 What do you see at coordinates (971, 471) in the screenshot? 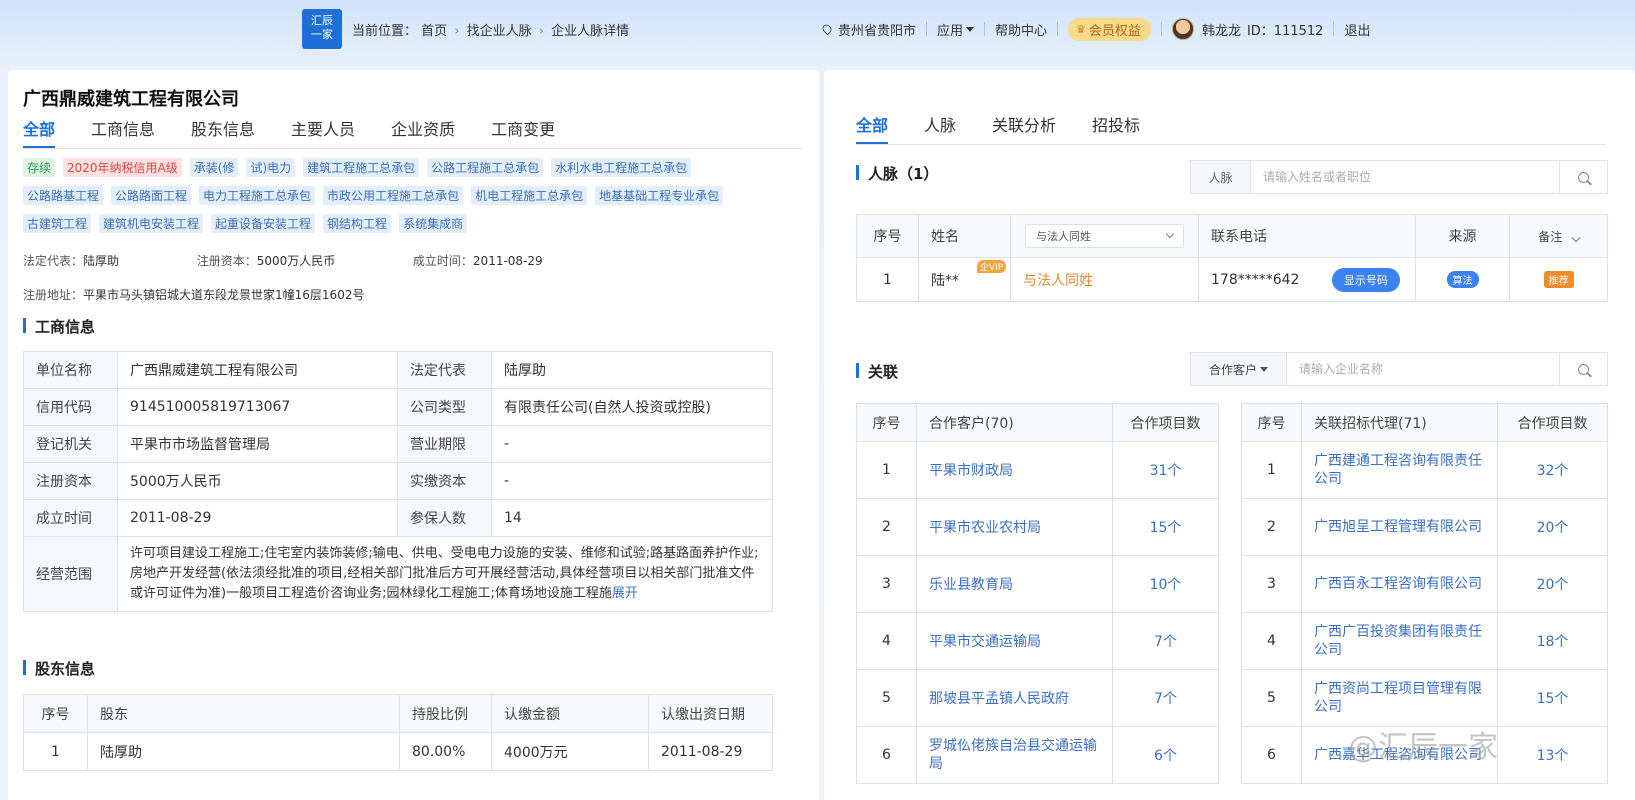
I see `client-link: 平果市财政局` at bounding box center [971, 471].